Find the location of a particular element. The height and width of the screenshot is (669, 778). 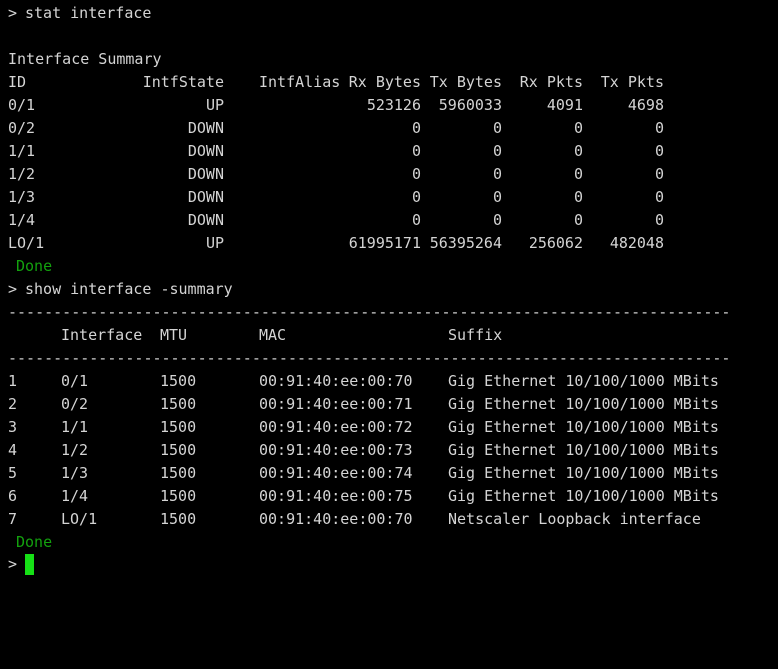

stat-rx-bytes: 61995171 is located at coordinates (384, 243).